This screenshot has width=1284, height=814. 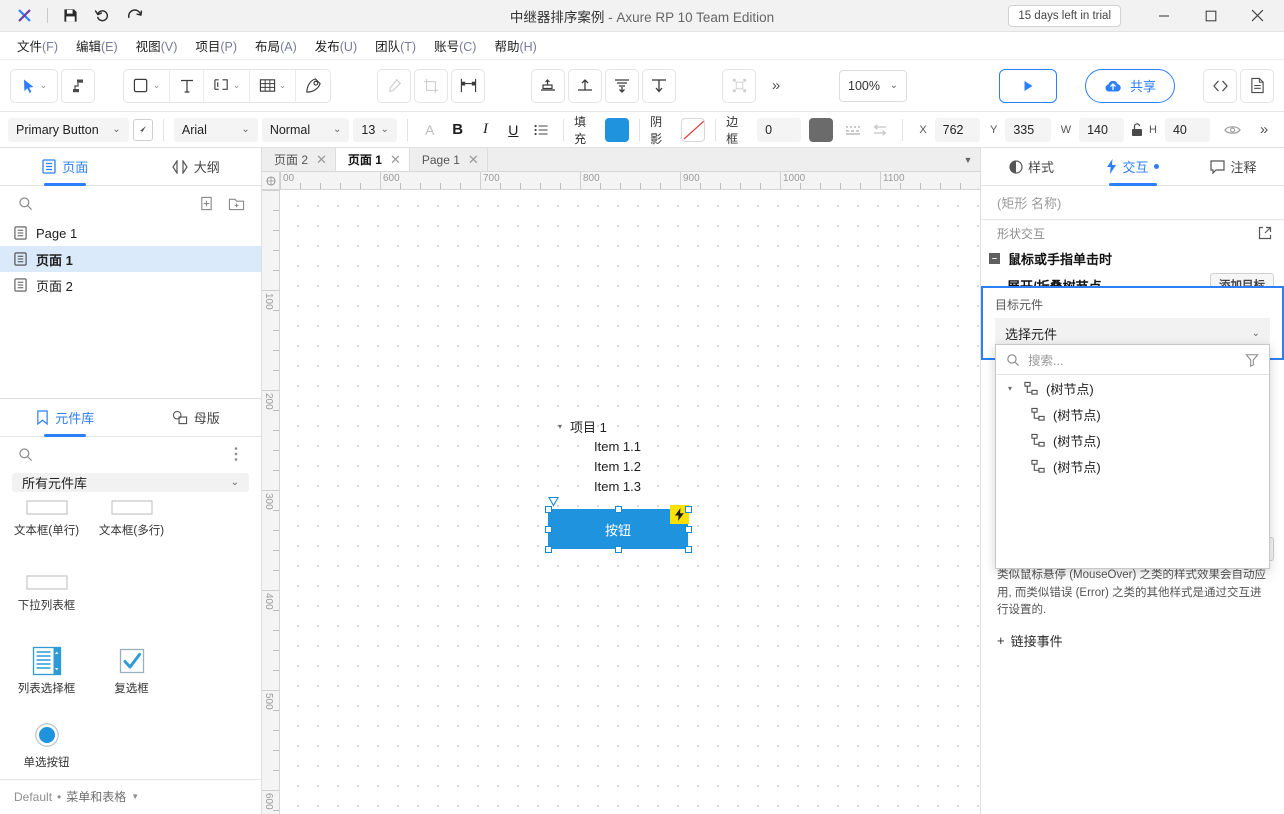 I want to click on menu-item-file: 文件(F), so click(x=37, y=45).